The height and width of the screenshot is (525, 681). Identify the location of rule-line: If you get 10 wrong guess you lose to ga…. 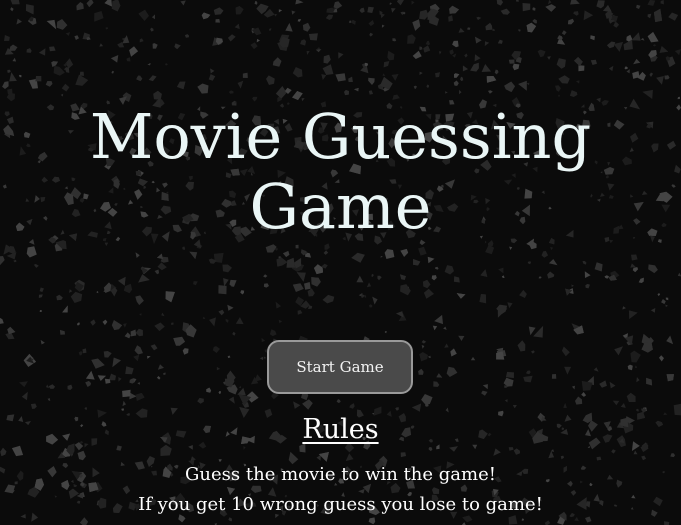
(340, 504).